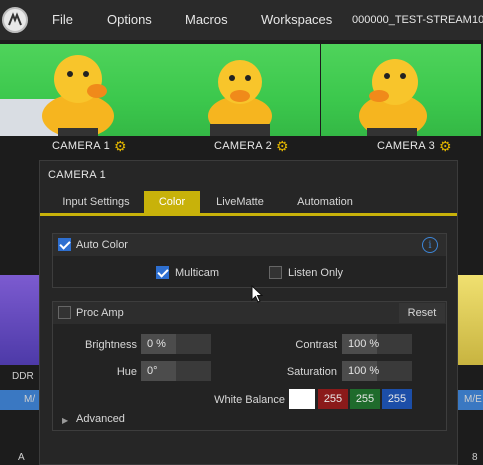 The width and height of the screenshot is (483, 465). I want to click on right-thumbnail, so click(470, 320).